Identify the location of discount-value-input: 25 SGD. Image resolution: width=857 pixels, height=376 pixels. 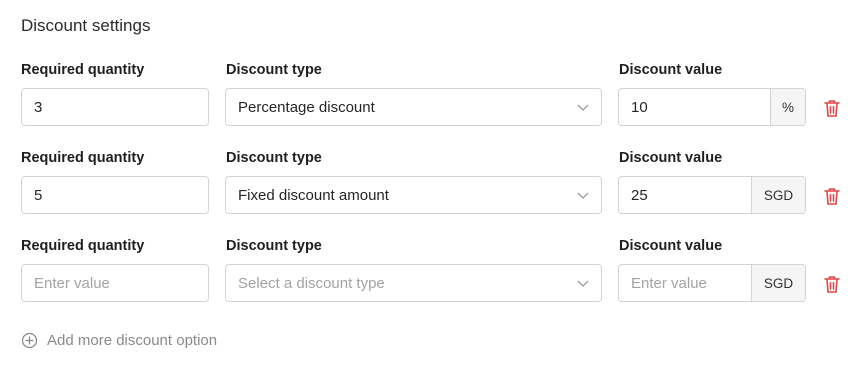
(712, 195).